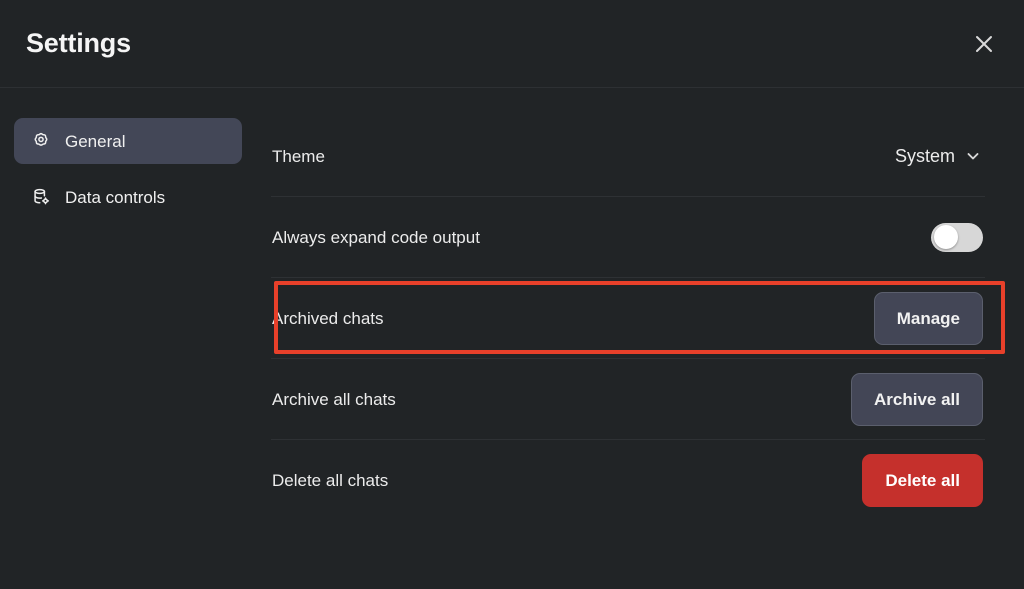  I want to click on dialog-header: Settings, so click(512, 44).